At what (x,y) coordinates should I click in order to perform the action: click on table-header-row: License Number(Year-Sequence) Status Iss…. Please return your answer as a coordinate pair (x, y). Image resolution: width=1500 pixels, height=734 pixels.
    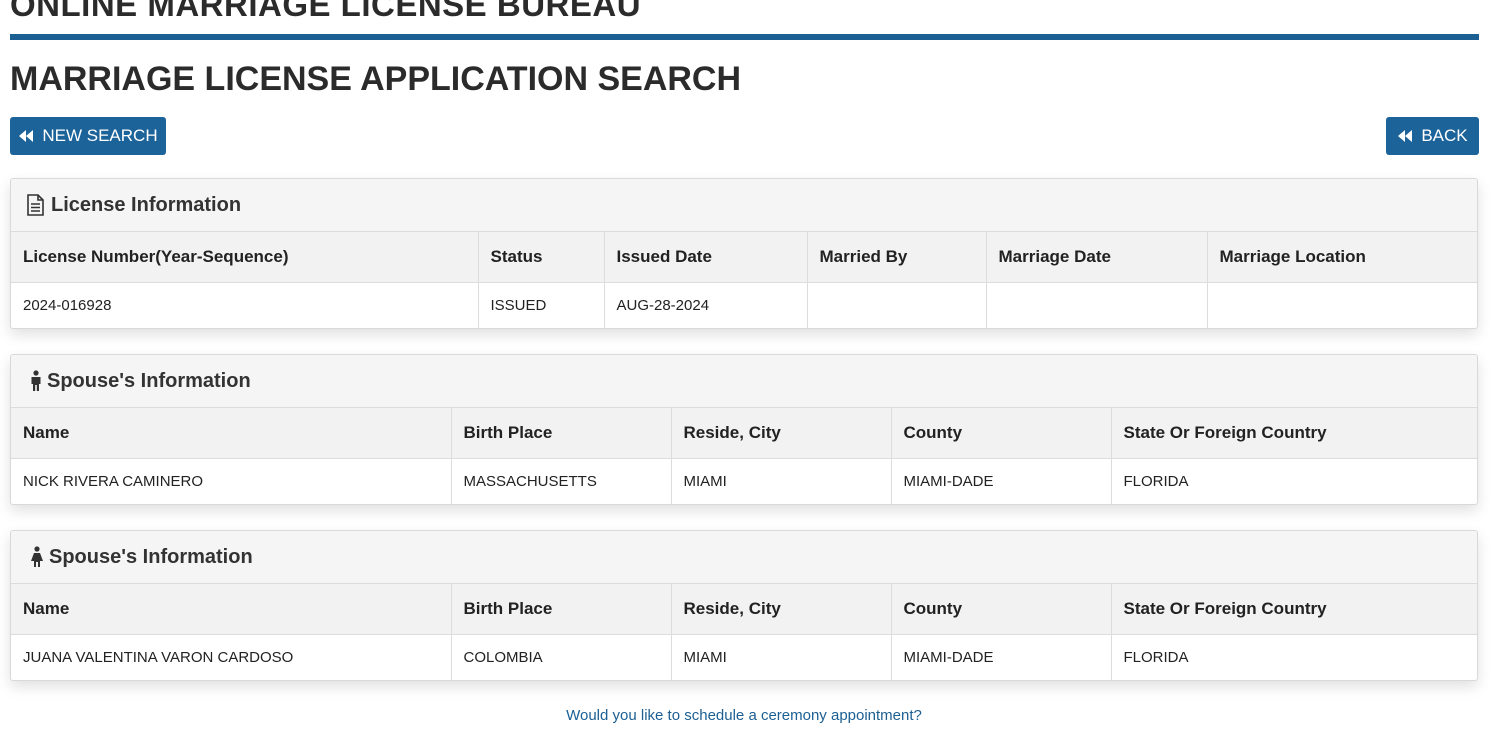
    Looking at the image, I should click on (744, 257).